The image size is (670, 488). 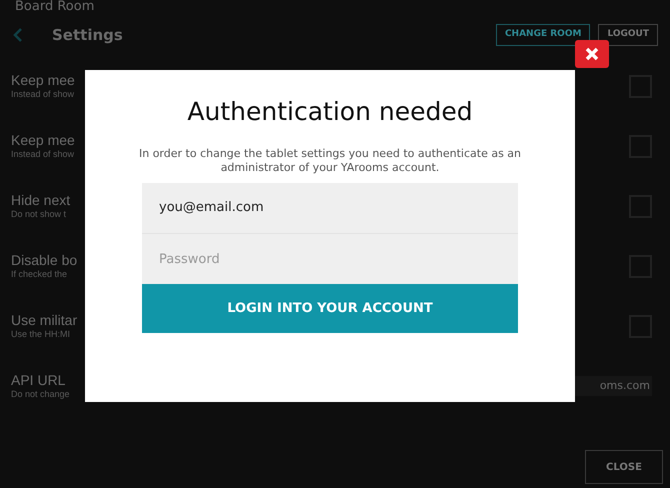 I want to click on close-button: CLOSE, so click(x=624, y=467).